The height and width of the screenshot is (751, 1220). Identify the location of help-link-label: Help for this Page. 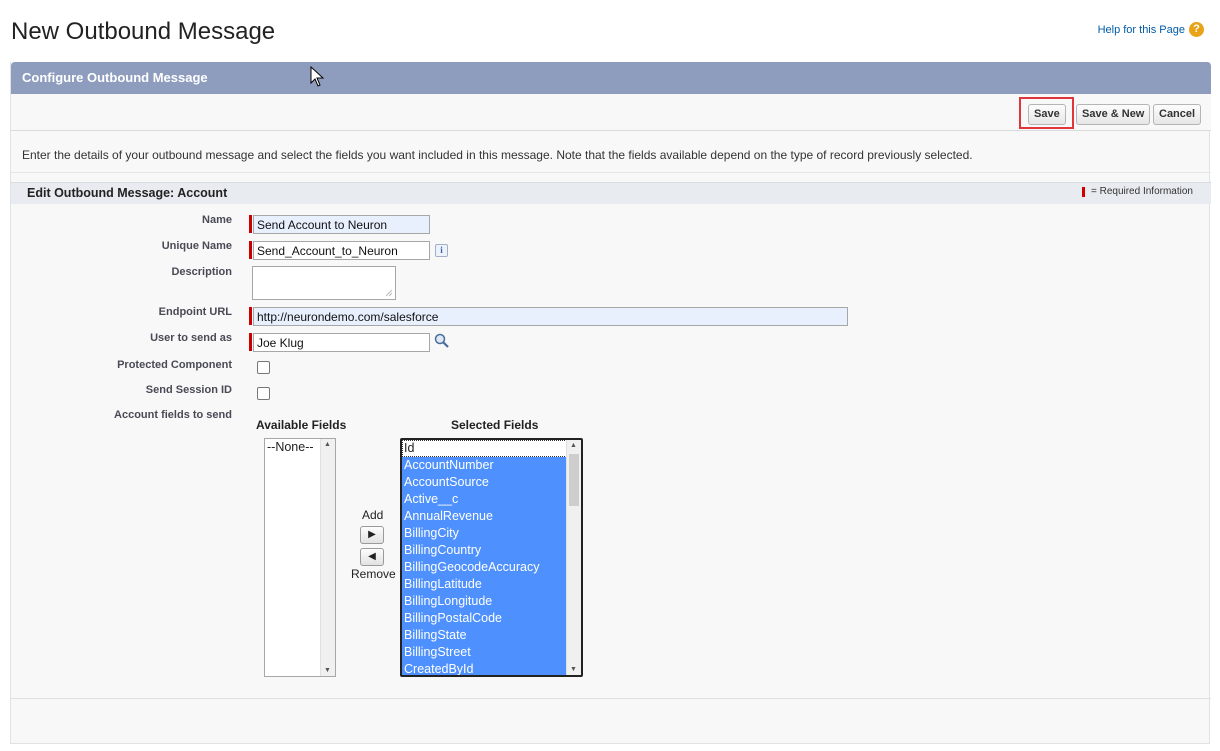
(1141, 30).